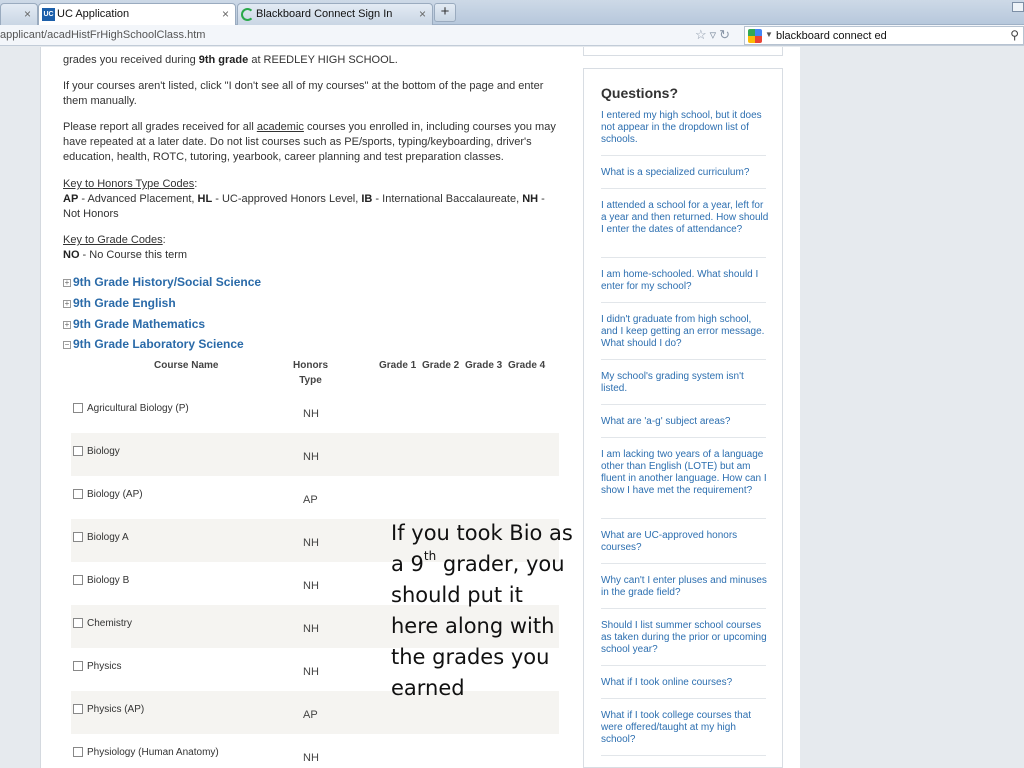  What do you see at coordinates (310, 373) in the screenshot?
I see `col-header-honors: Honors Type` at bounding box center [310, 373].